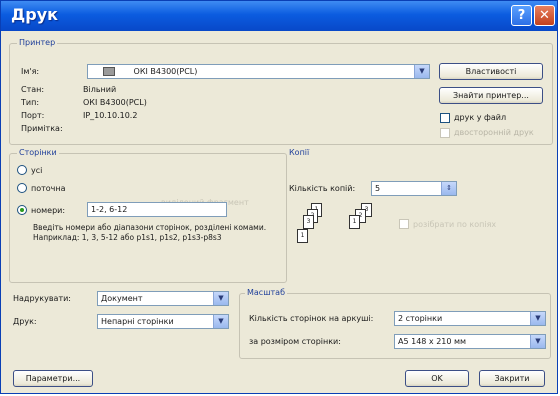 The width and height of the screenshot is (560, 396). Describe the element at coordinates (470, 318) in the screenshot. I see `pages-per-sheet-select: 2 сторінки ▼` at that location.